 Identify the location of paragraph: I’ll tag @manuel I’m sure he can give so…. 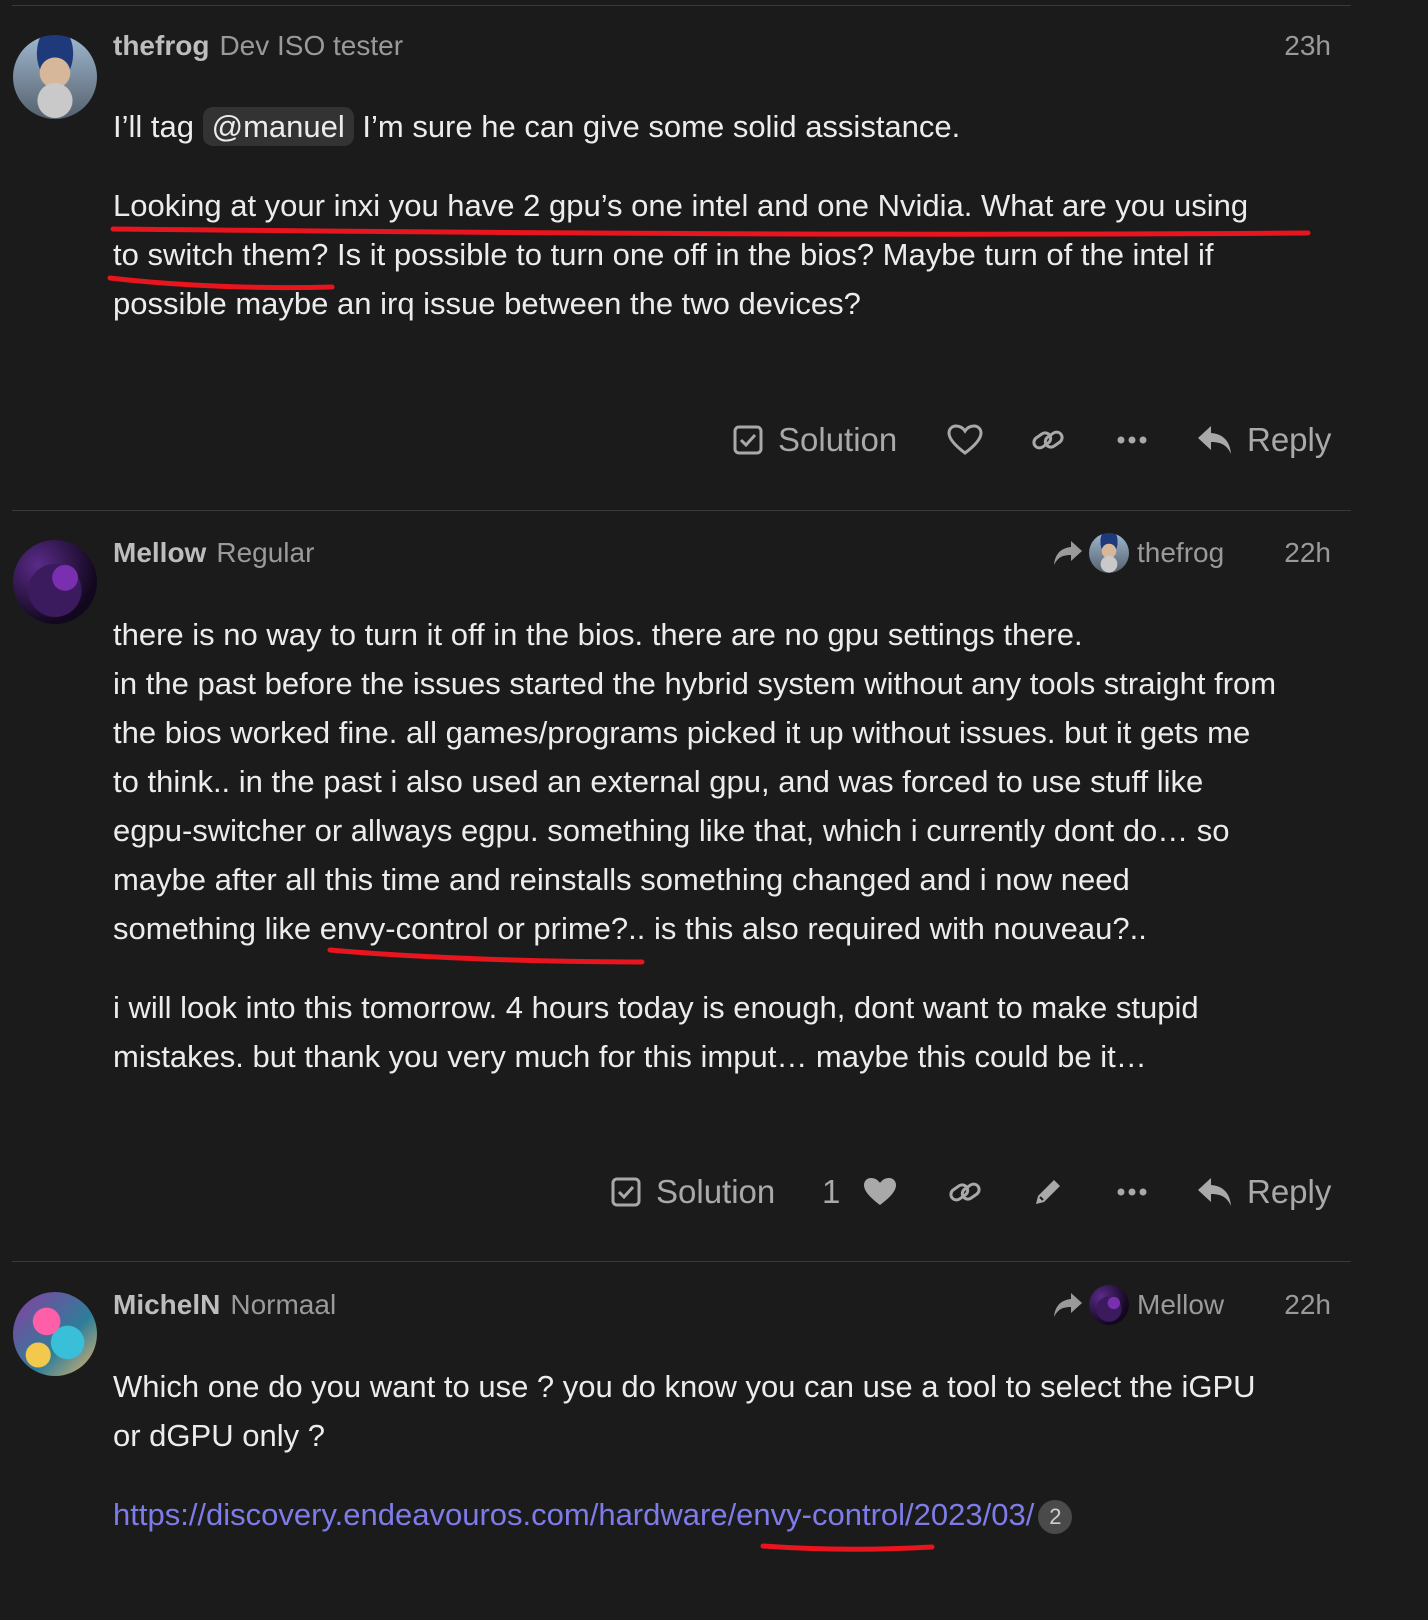
(723, 126).